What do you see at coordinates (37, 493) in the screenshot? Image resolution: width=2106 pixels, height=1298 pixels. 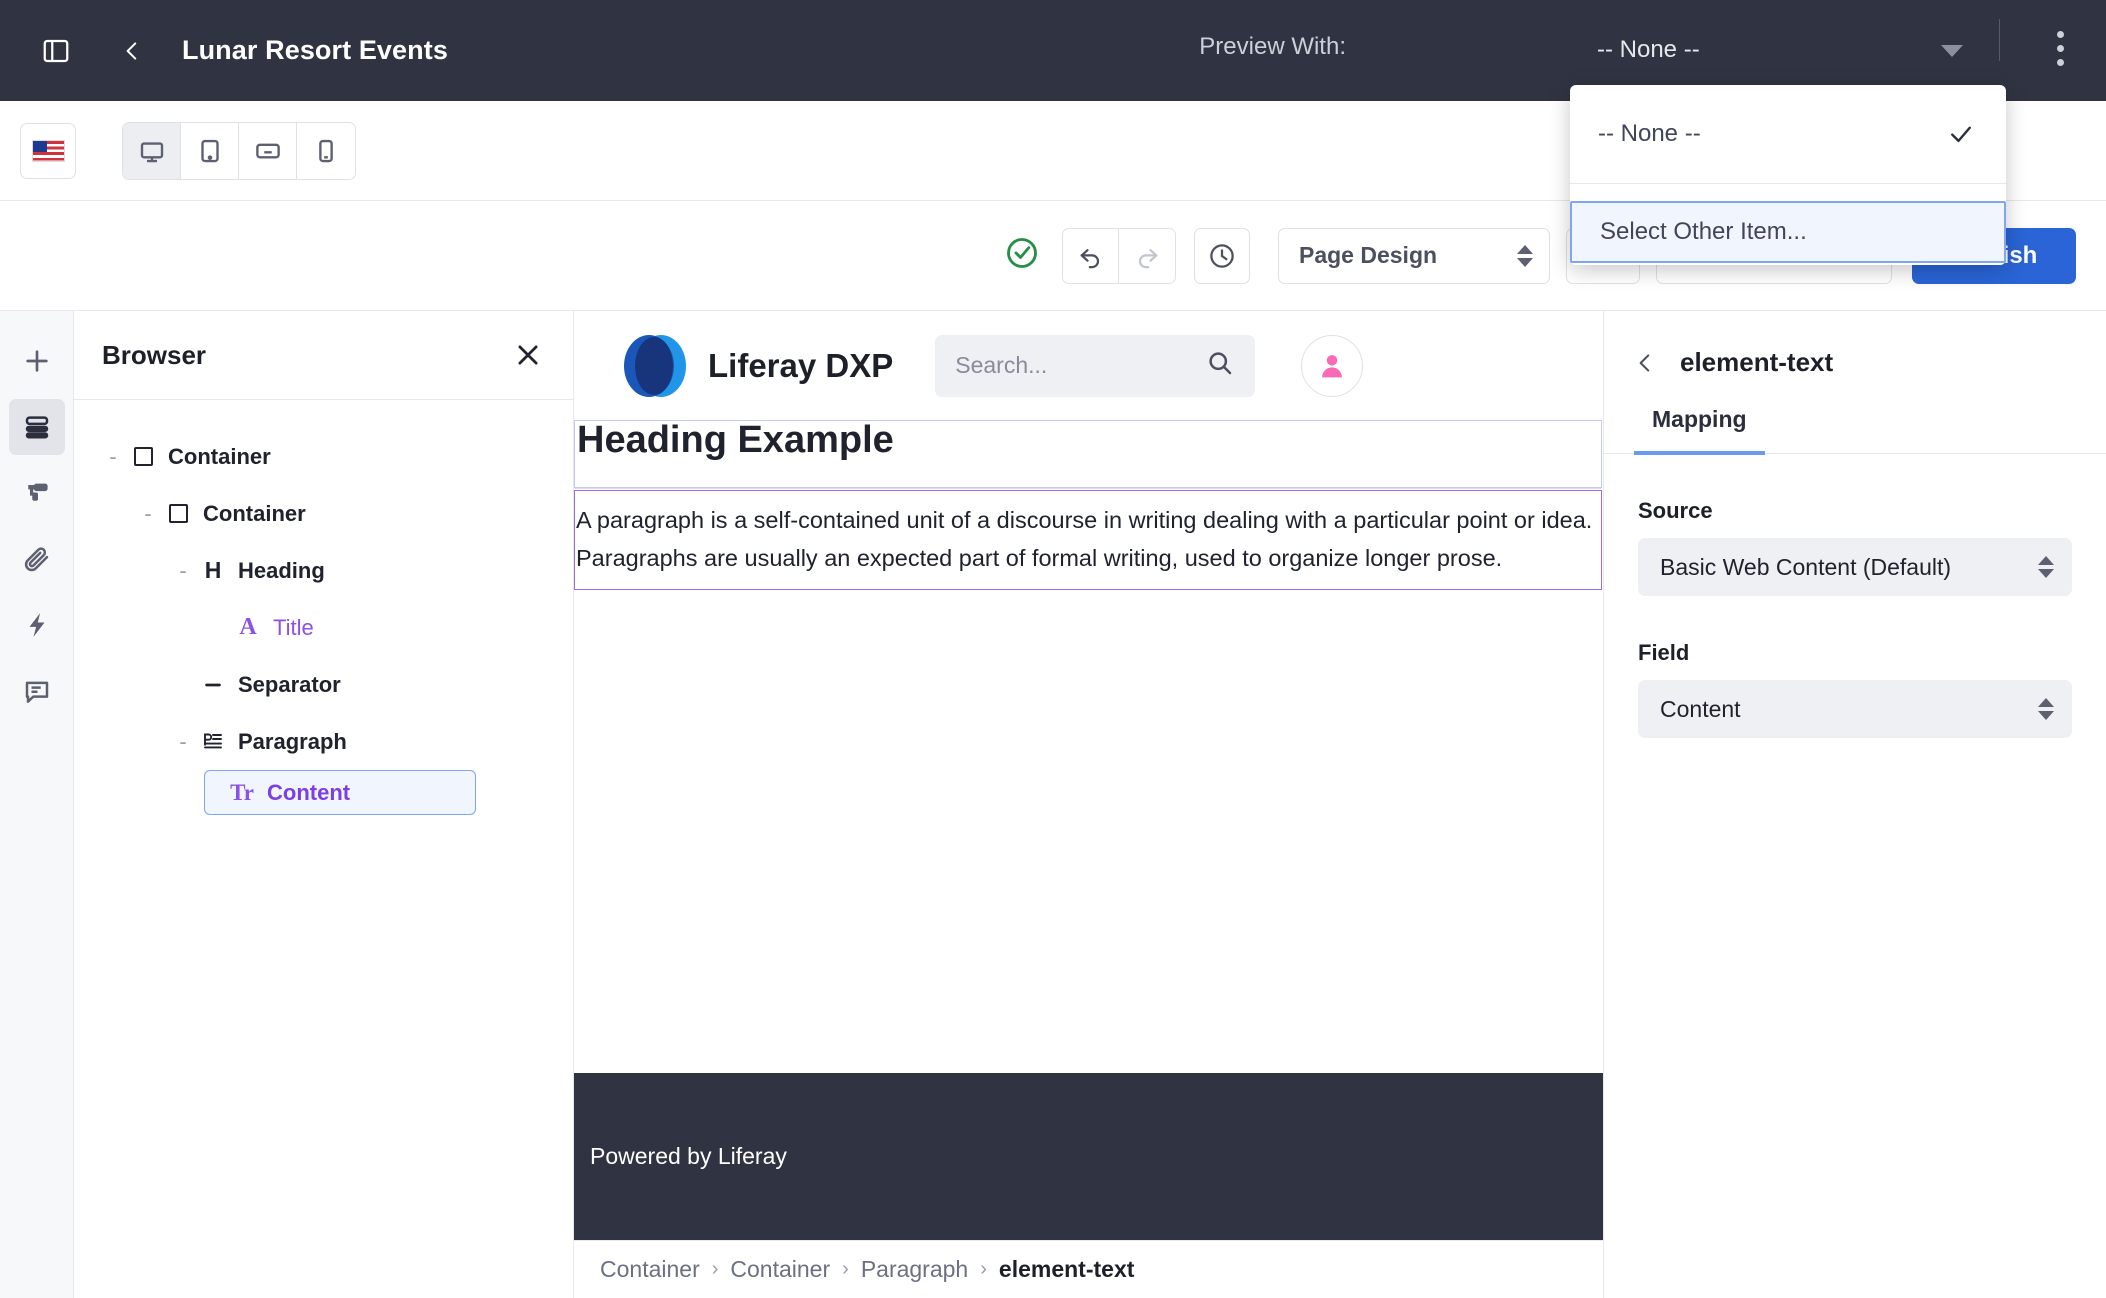 I see `rail-item-styles` at bounding box center [37, 493].